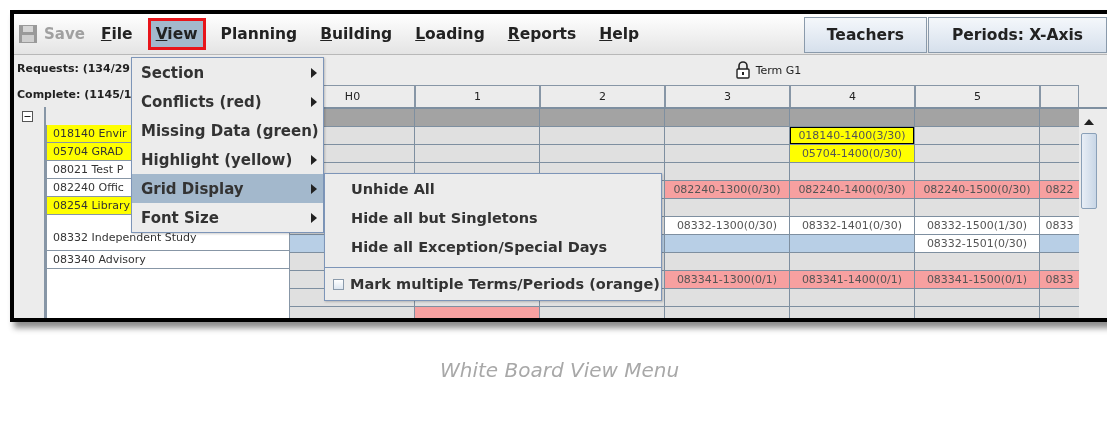 The image size is (1107, 432). What do you see at coordinates (977, 243) in the screenshot?
I see `section-cell: 08332-1501(0/30)` at bounding box center [977, 243].